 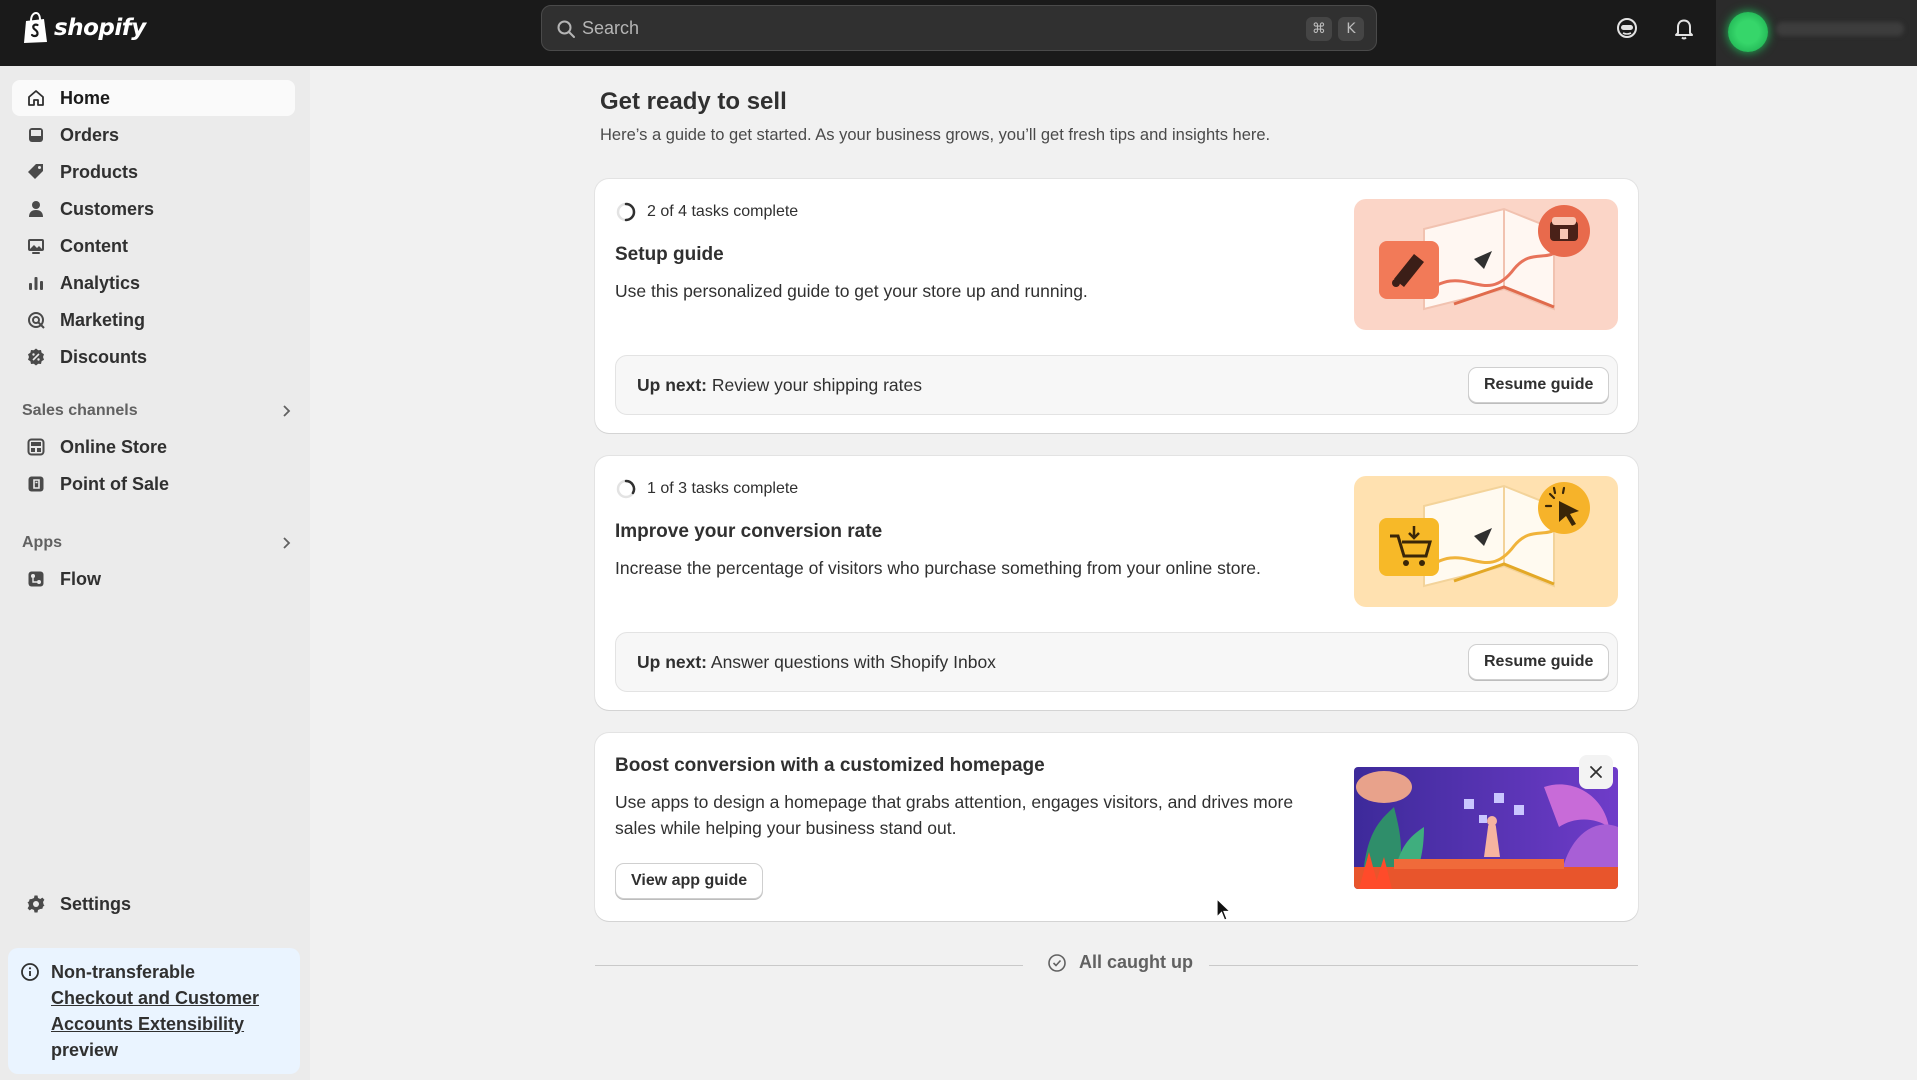 I want to click on page-title: Get ready to sell, so click(x=693, y=101).